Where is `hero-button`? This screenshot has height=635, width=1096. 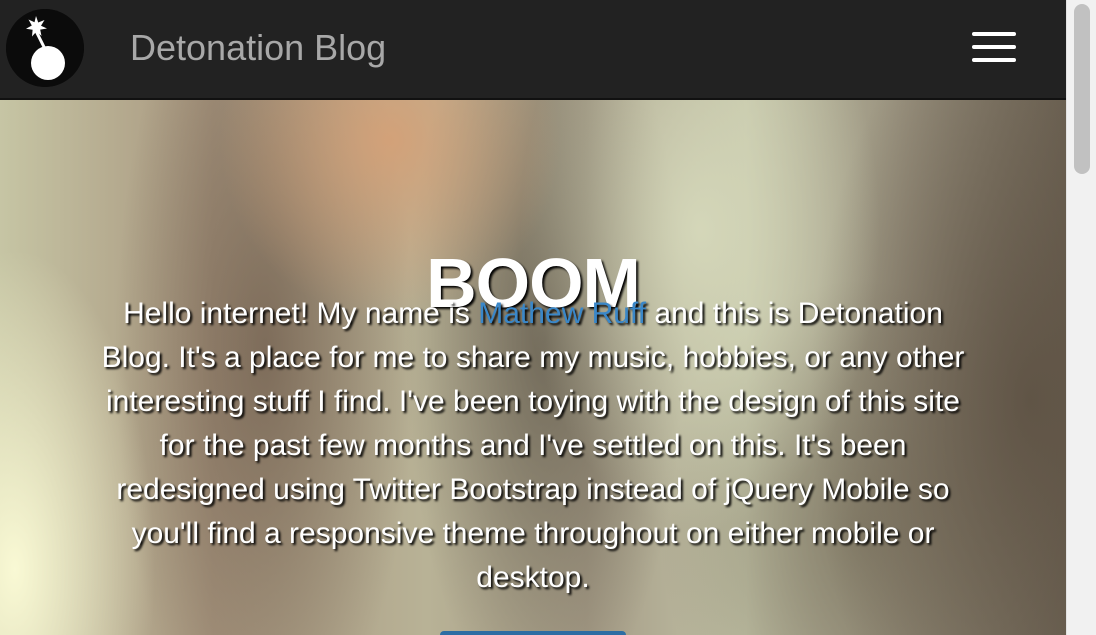 hero-button is located at coordinates (533, 633).